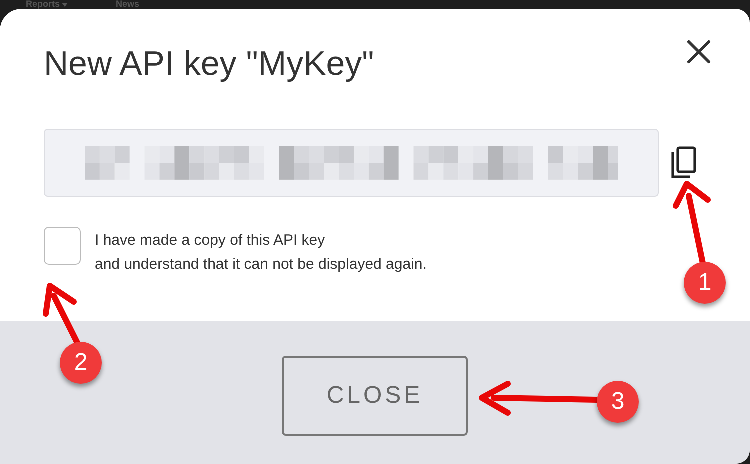 The width and height of the screenshot is (750, 464). I want to click on dialog-title: New API key "MyKey", so click(209, 64).